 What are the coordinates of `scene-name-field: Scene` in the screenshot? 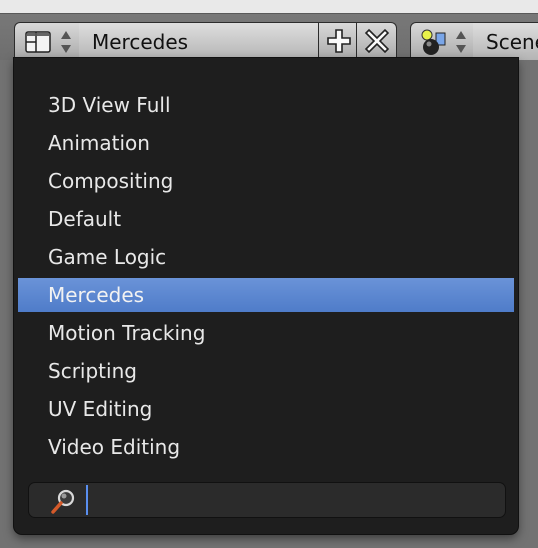 It's located at (505, 41).